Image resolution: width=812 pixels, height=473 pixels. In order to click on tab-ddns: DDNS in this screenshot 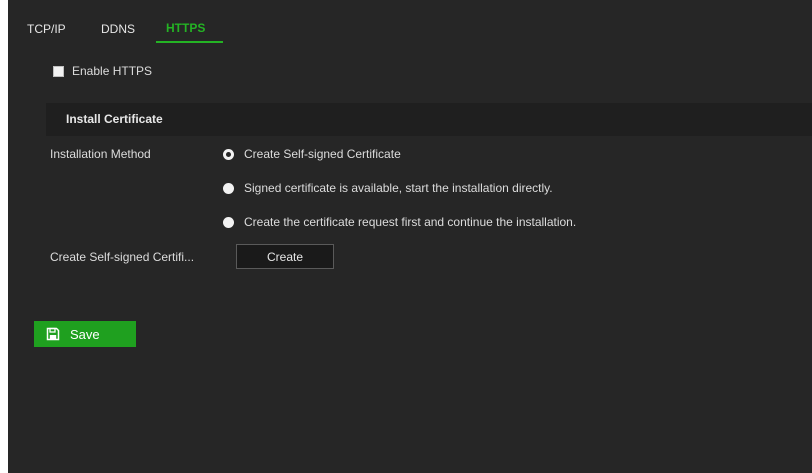, I will do `click(118, 29)`.